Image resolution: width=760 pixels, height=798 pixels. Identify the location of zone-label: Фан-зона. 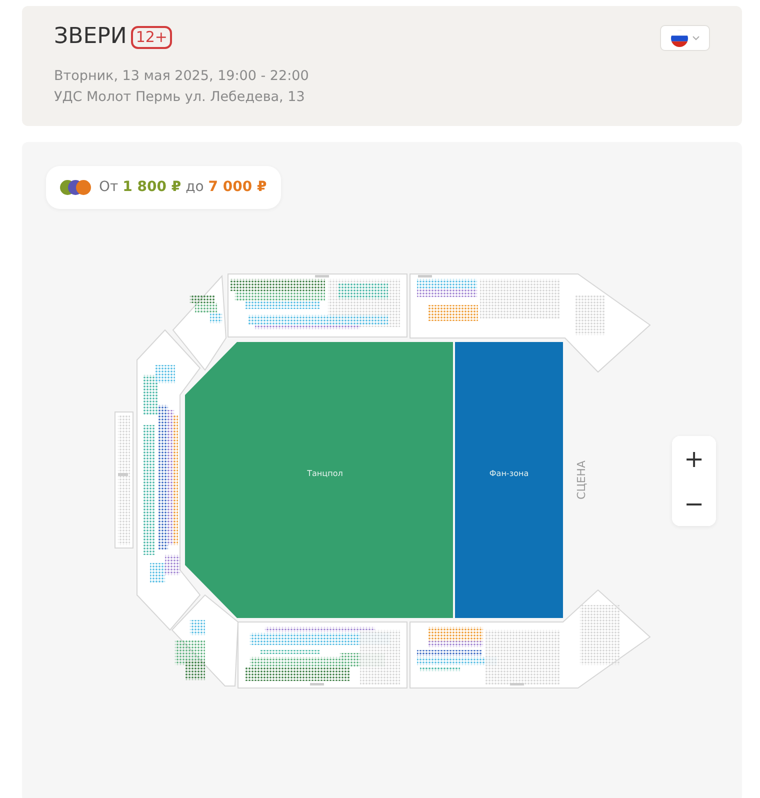
(509, 473).